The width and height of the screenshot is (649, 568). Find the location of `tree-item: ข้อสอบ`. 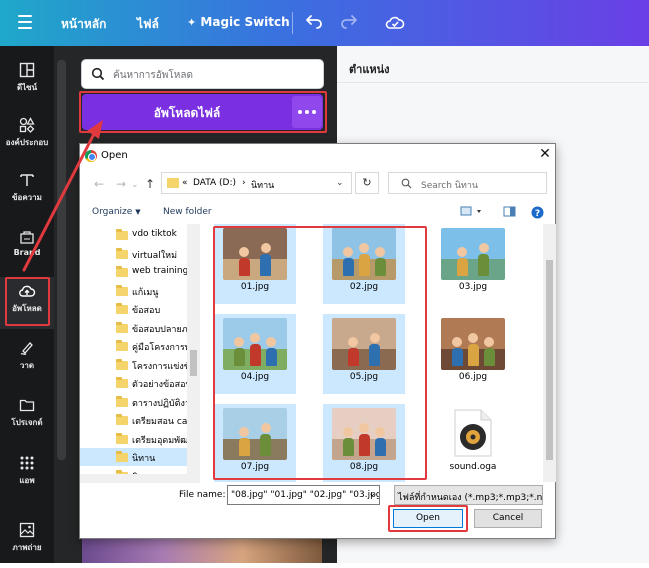

tree-item: ข้อสอบ is located at coordinates (133, 309).